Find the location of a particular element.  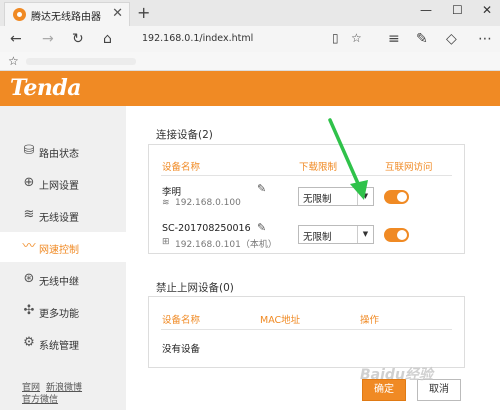

sidebar-footer-links: 官网 新浪微博 官方微信 is located at coordinates (55, 394).